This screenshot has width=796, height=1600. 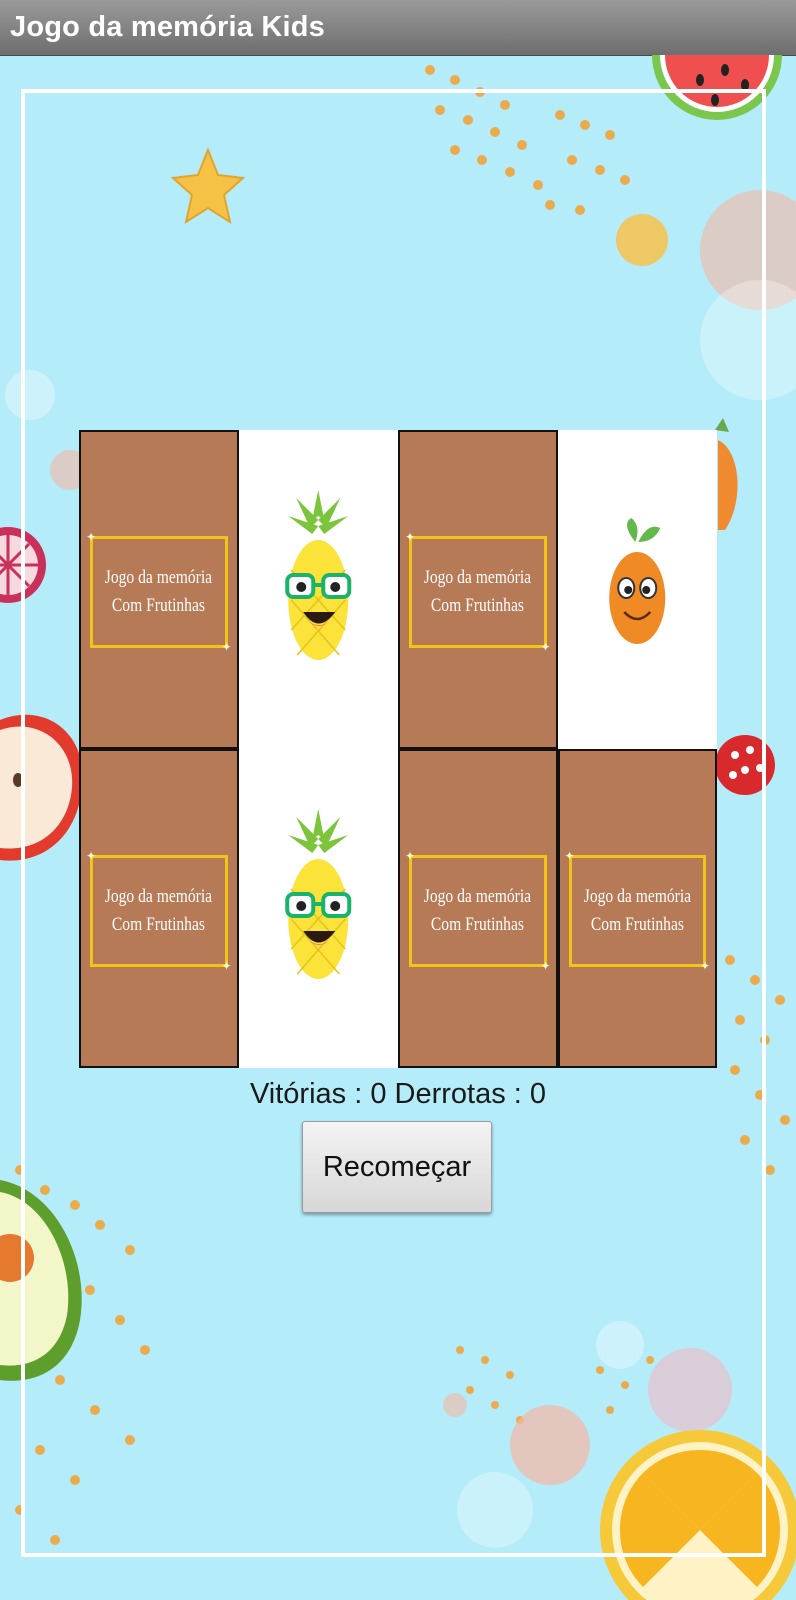 What do you see at coordinates (168, 27) in the screenshot?
I see `app-title: Jogo da memória Kids` at bounding box center [168, 27].